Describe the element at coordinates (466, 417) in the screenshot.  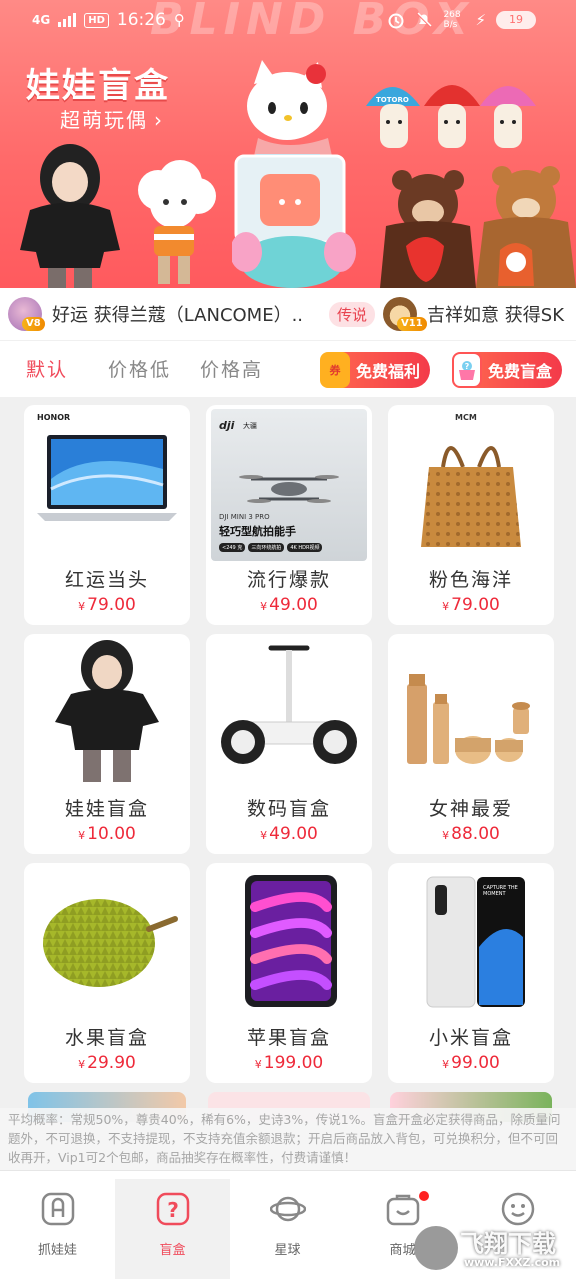
I see `brand-logo: MCM` at that location.